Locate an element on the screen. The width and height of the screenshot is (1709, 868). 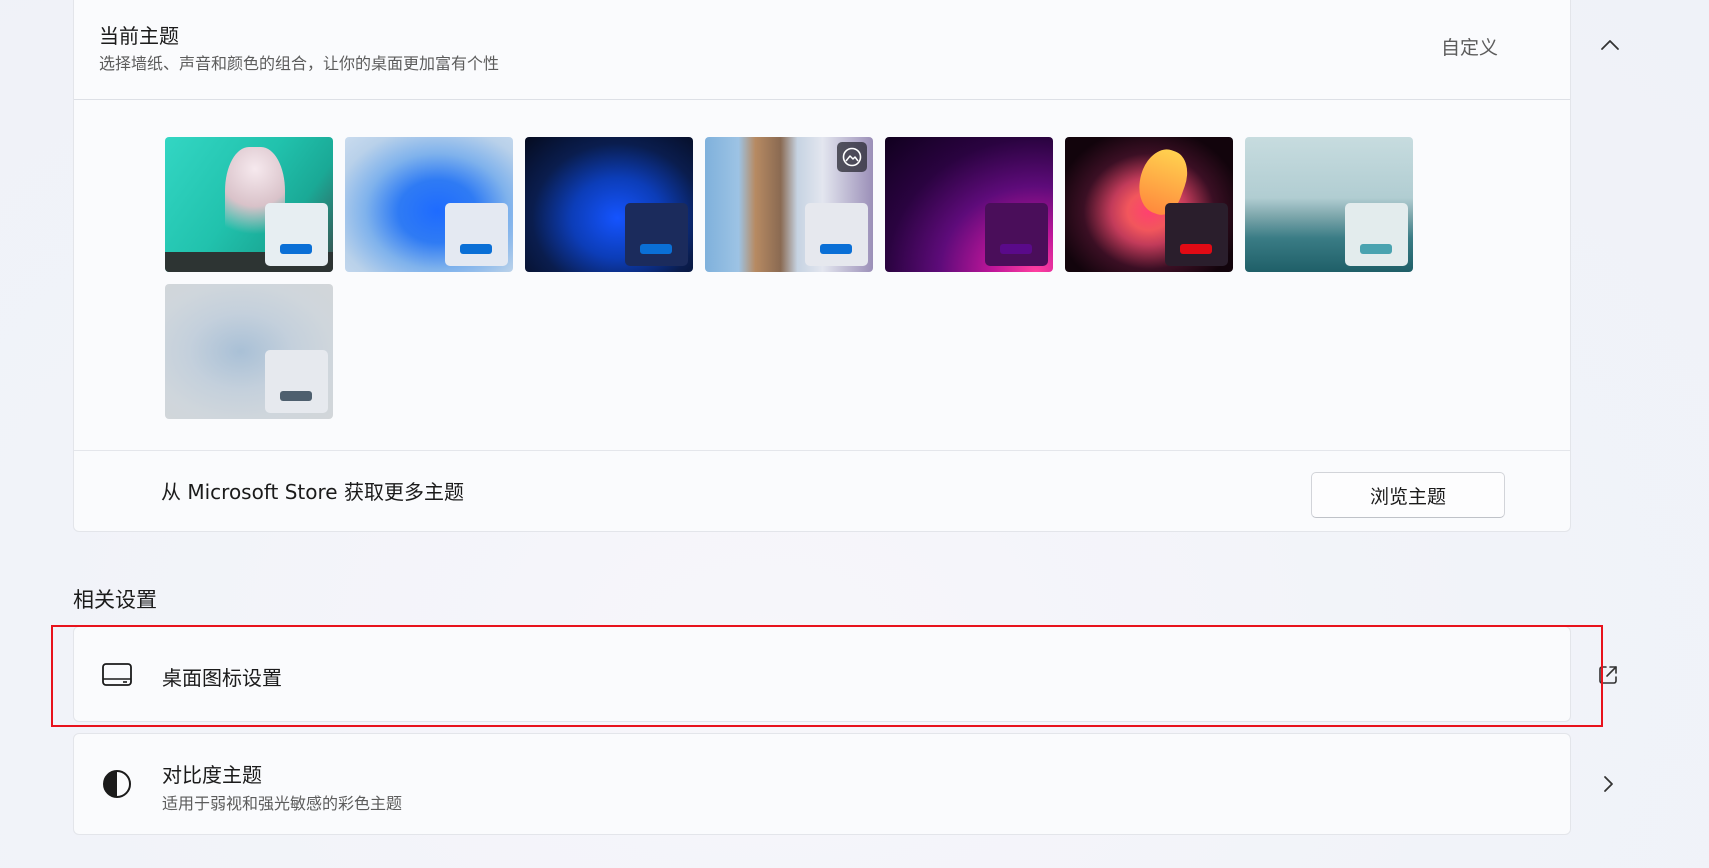
related-settings-heading: 相关设置 is located at coordinates (115, 600).